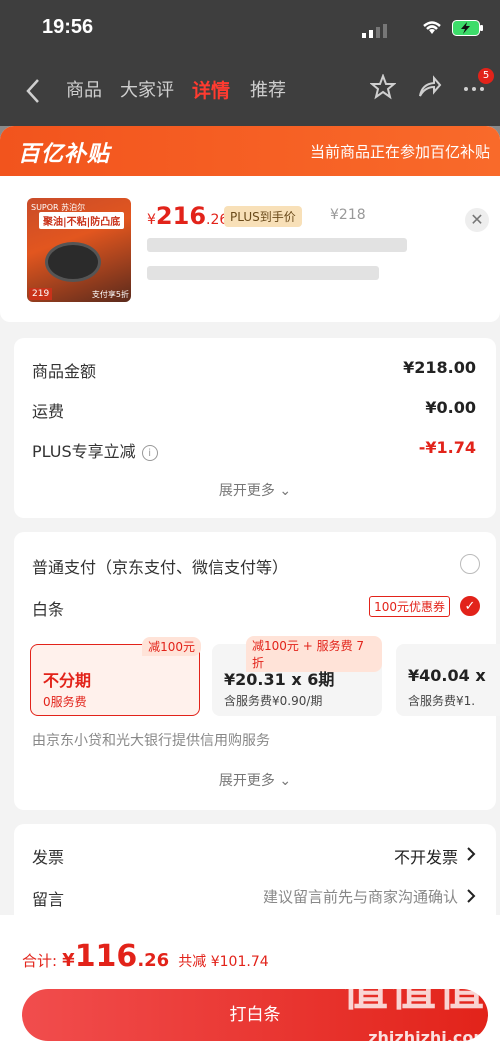  I want to click on thumb-price: 219, so click(41, 294).